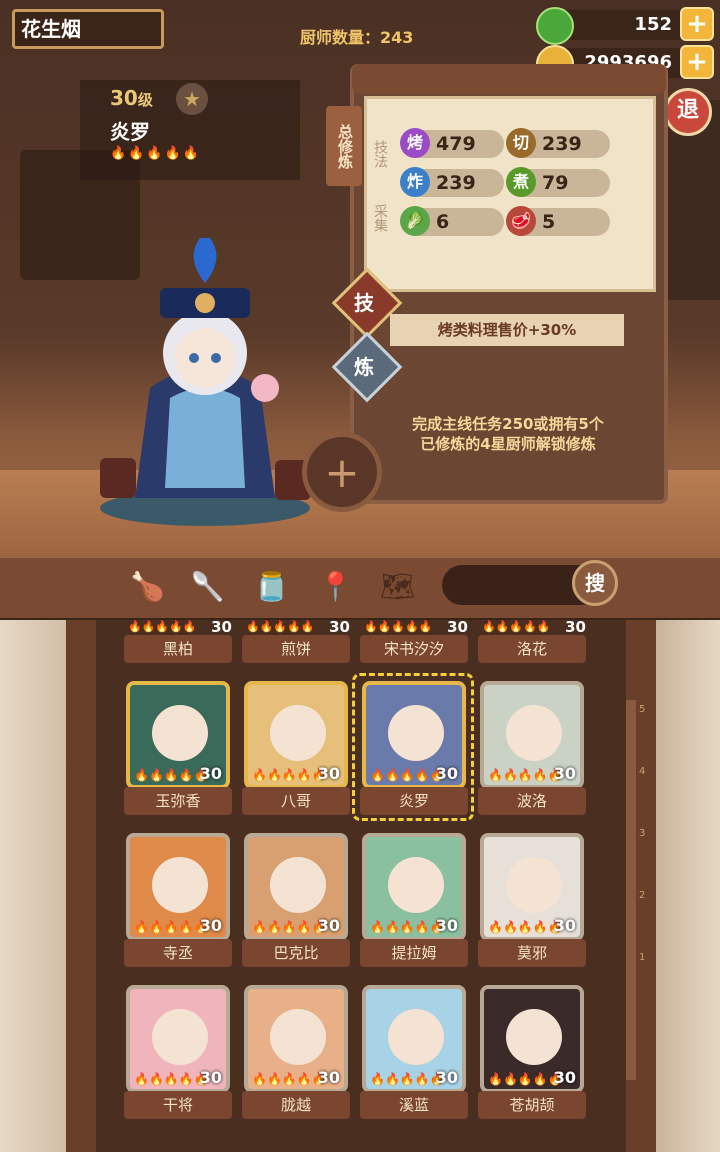  What do you see at coordinates (688, 886) in the screenshot?
I see `right-wall` at bounding box center [688, 886].